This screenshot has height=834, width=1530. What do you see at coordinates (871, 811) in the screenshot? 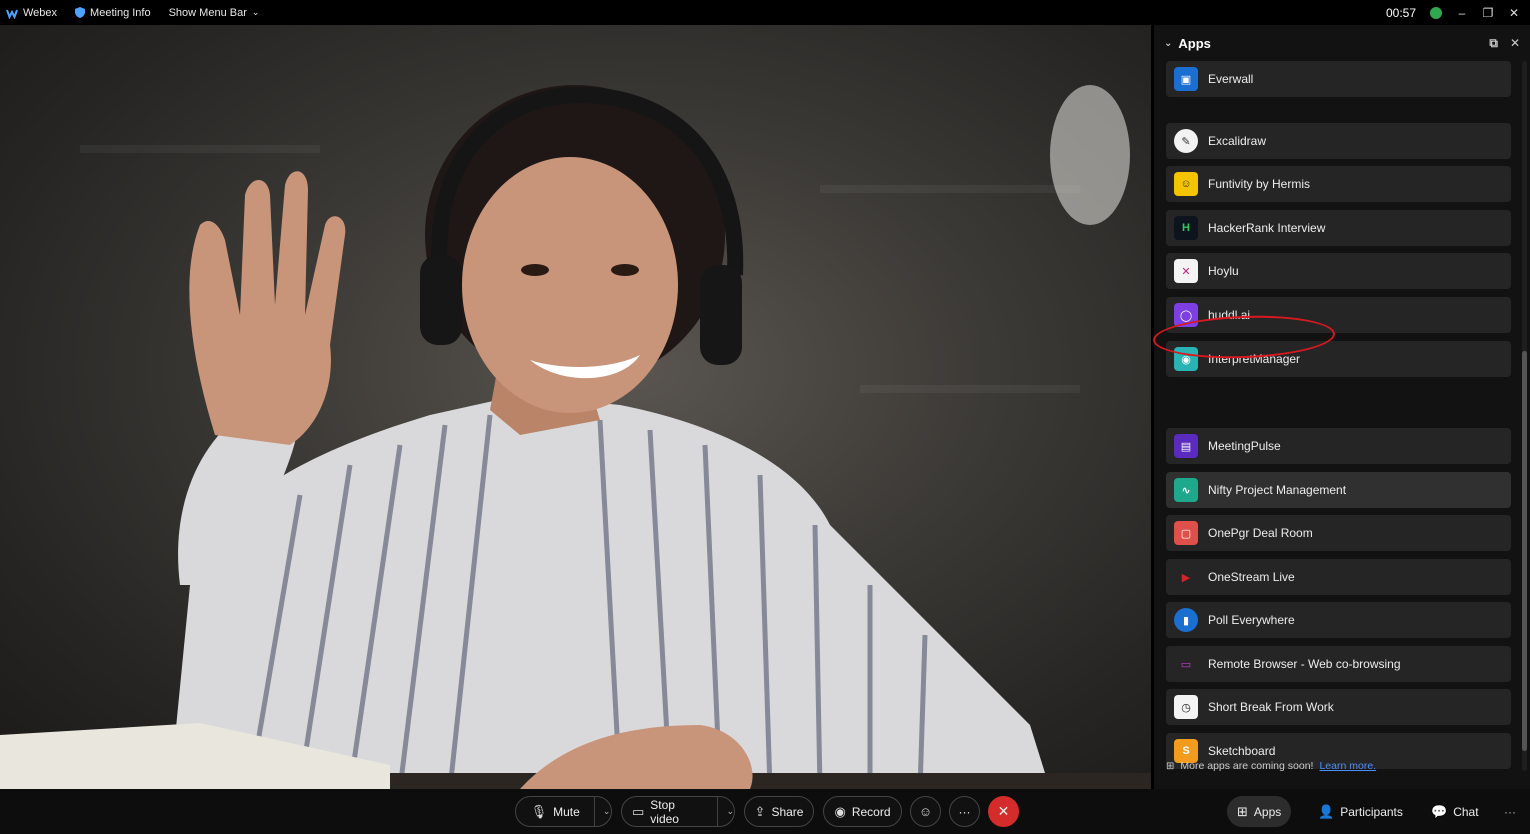
I see `record-label: Record` at bounding box center [871, 811].